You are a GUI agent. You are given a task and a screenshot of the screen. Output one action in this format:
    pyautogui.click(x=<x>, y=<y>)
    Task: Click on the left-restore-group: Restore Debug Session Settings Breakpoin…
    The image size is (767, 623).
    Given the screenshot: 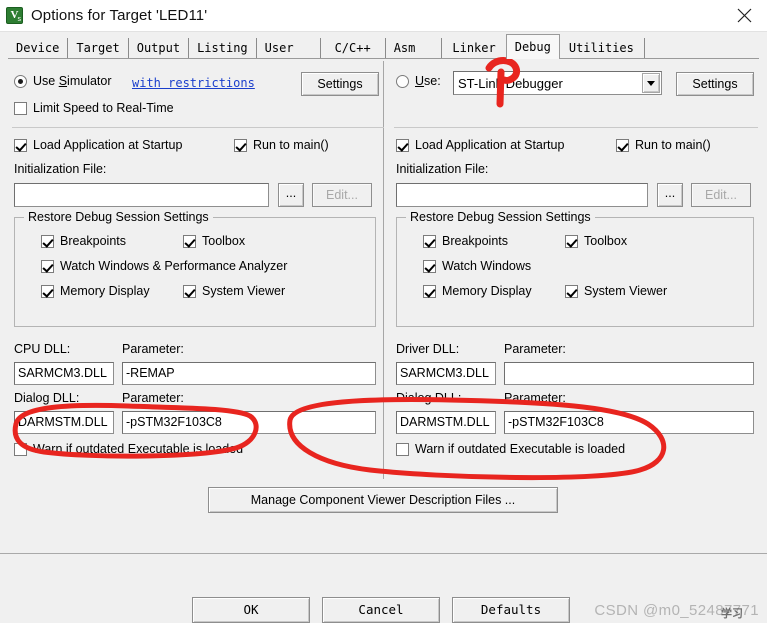 What is the action you would take?
    pyautogui.click(x=195, y=268)
    